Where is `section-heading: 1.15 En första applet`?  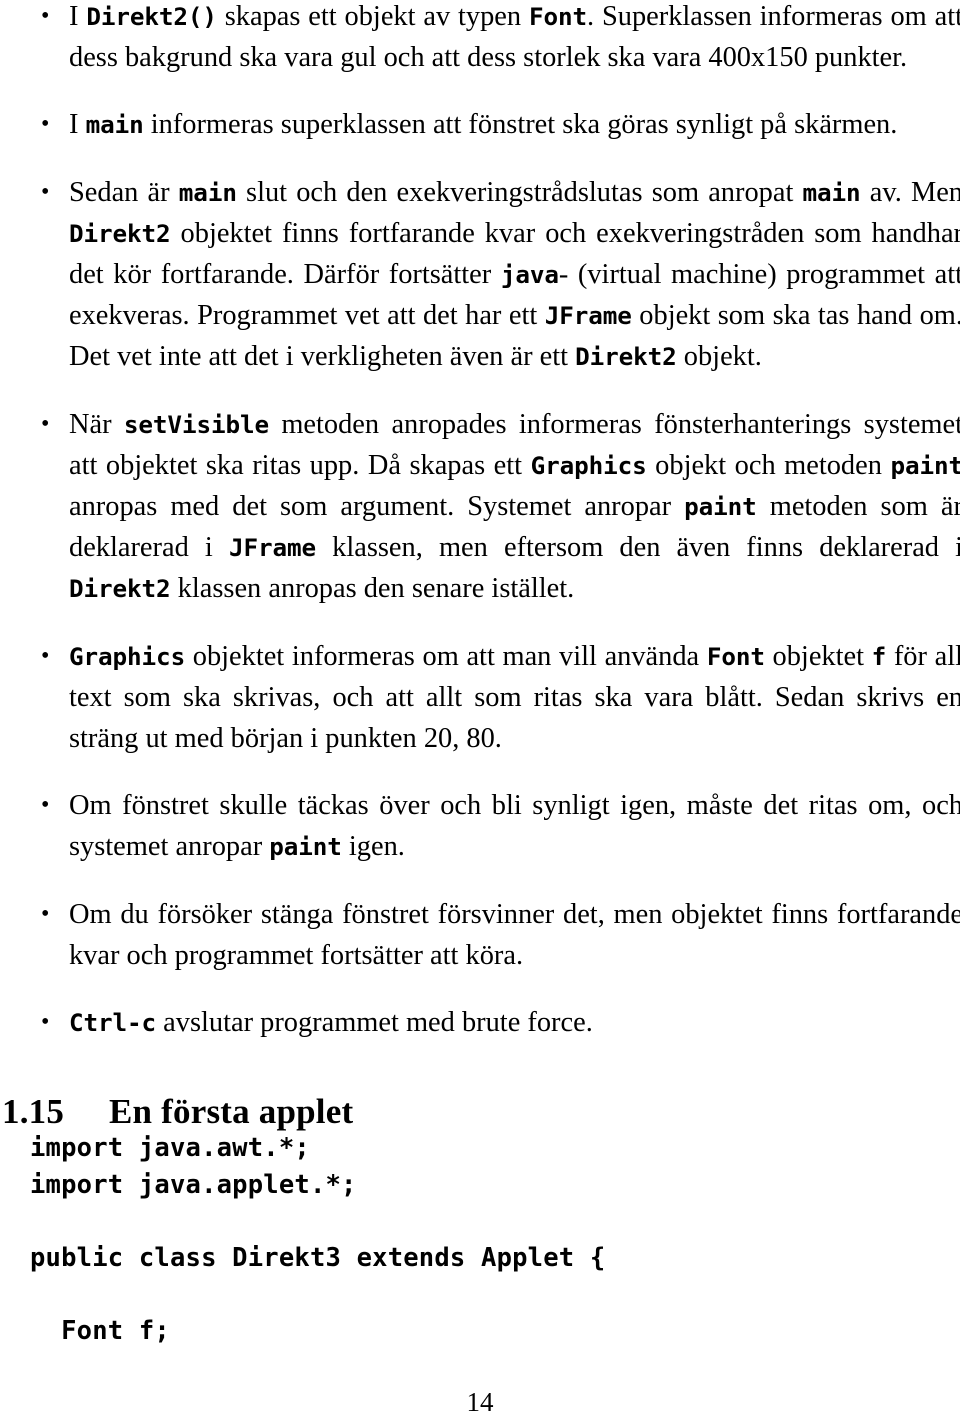 section-heading: 1.15 En första applet is located at coordinates (177, 1112).